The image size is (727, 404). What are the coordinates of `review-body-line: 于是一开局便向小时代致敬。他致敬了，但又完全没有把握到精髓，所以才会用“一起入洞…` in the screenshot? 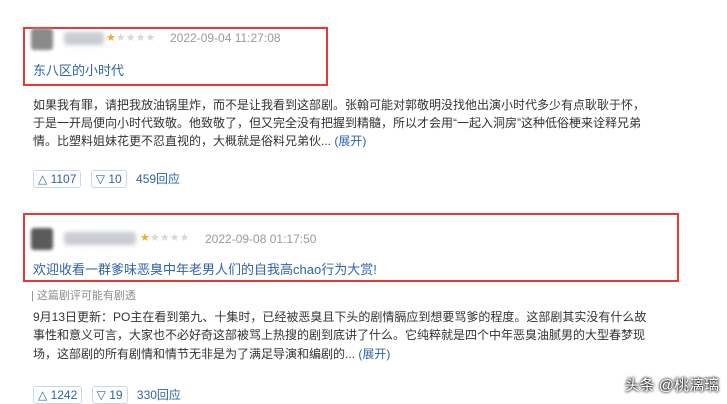 It's located at (337, 123).